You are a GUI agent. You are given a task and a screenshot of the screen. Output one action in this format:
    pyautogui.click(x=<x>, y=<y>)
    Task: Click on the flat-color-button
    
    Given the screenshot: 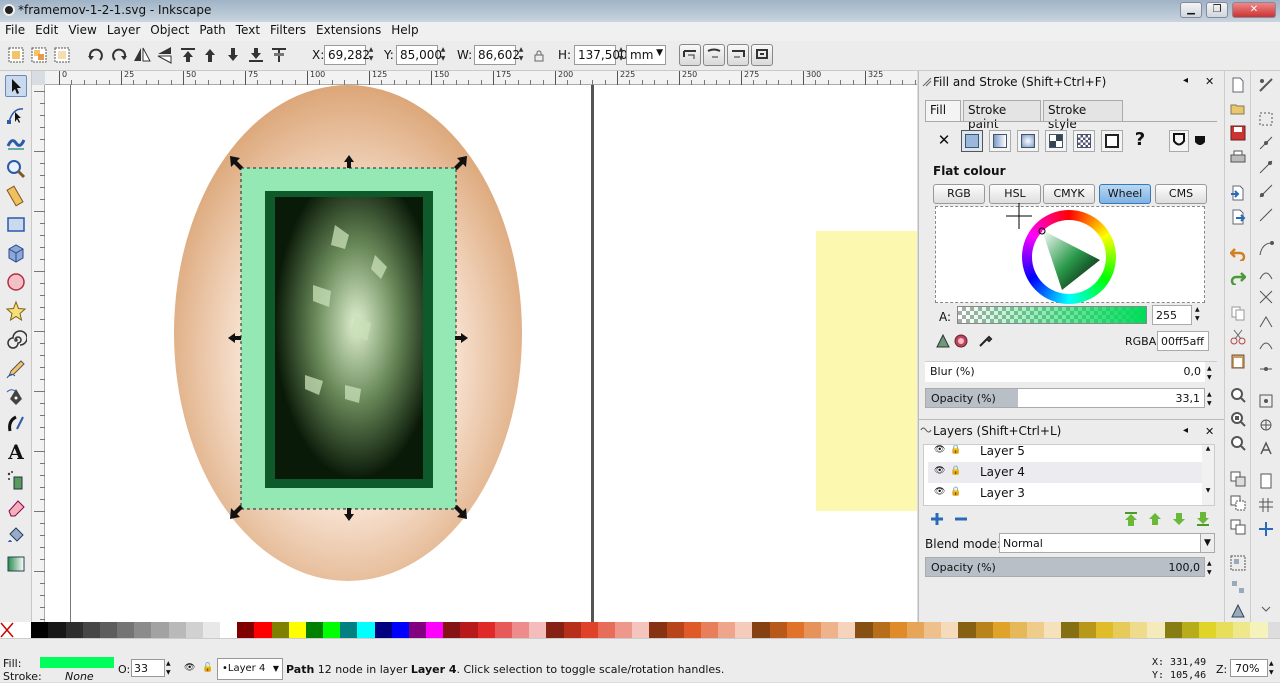 What is the action you would take?
    pyautogui.click(x=972, y=141)
    